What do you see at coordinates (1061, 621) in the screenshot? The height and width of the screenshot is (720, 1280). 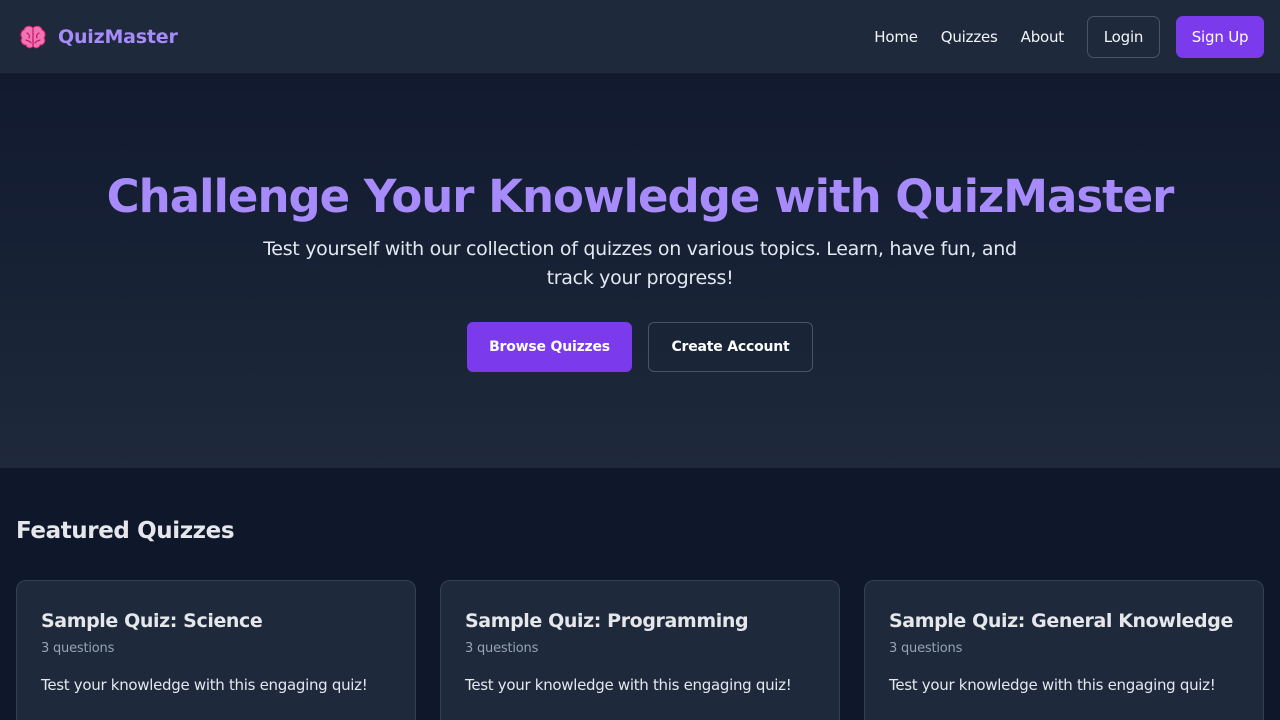 I see `quiz-card-title: Sample Quiz: General Knowledge` at bounding box center [1061, 621].